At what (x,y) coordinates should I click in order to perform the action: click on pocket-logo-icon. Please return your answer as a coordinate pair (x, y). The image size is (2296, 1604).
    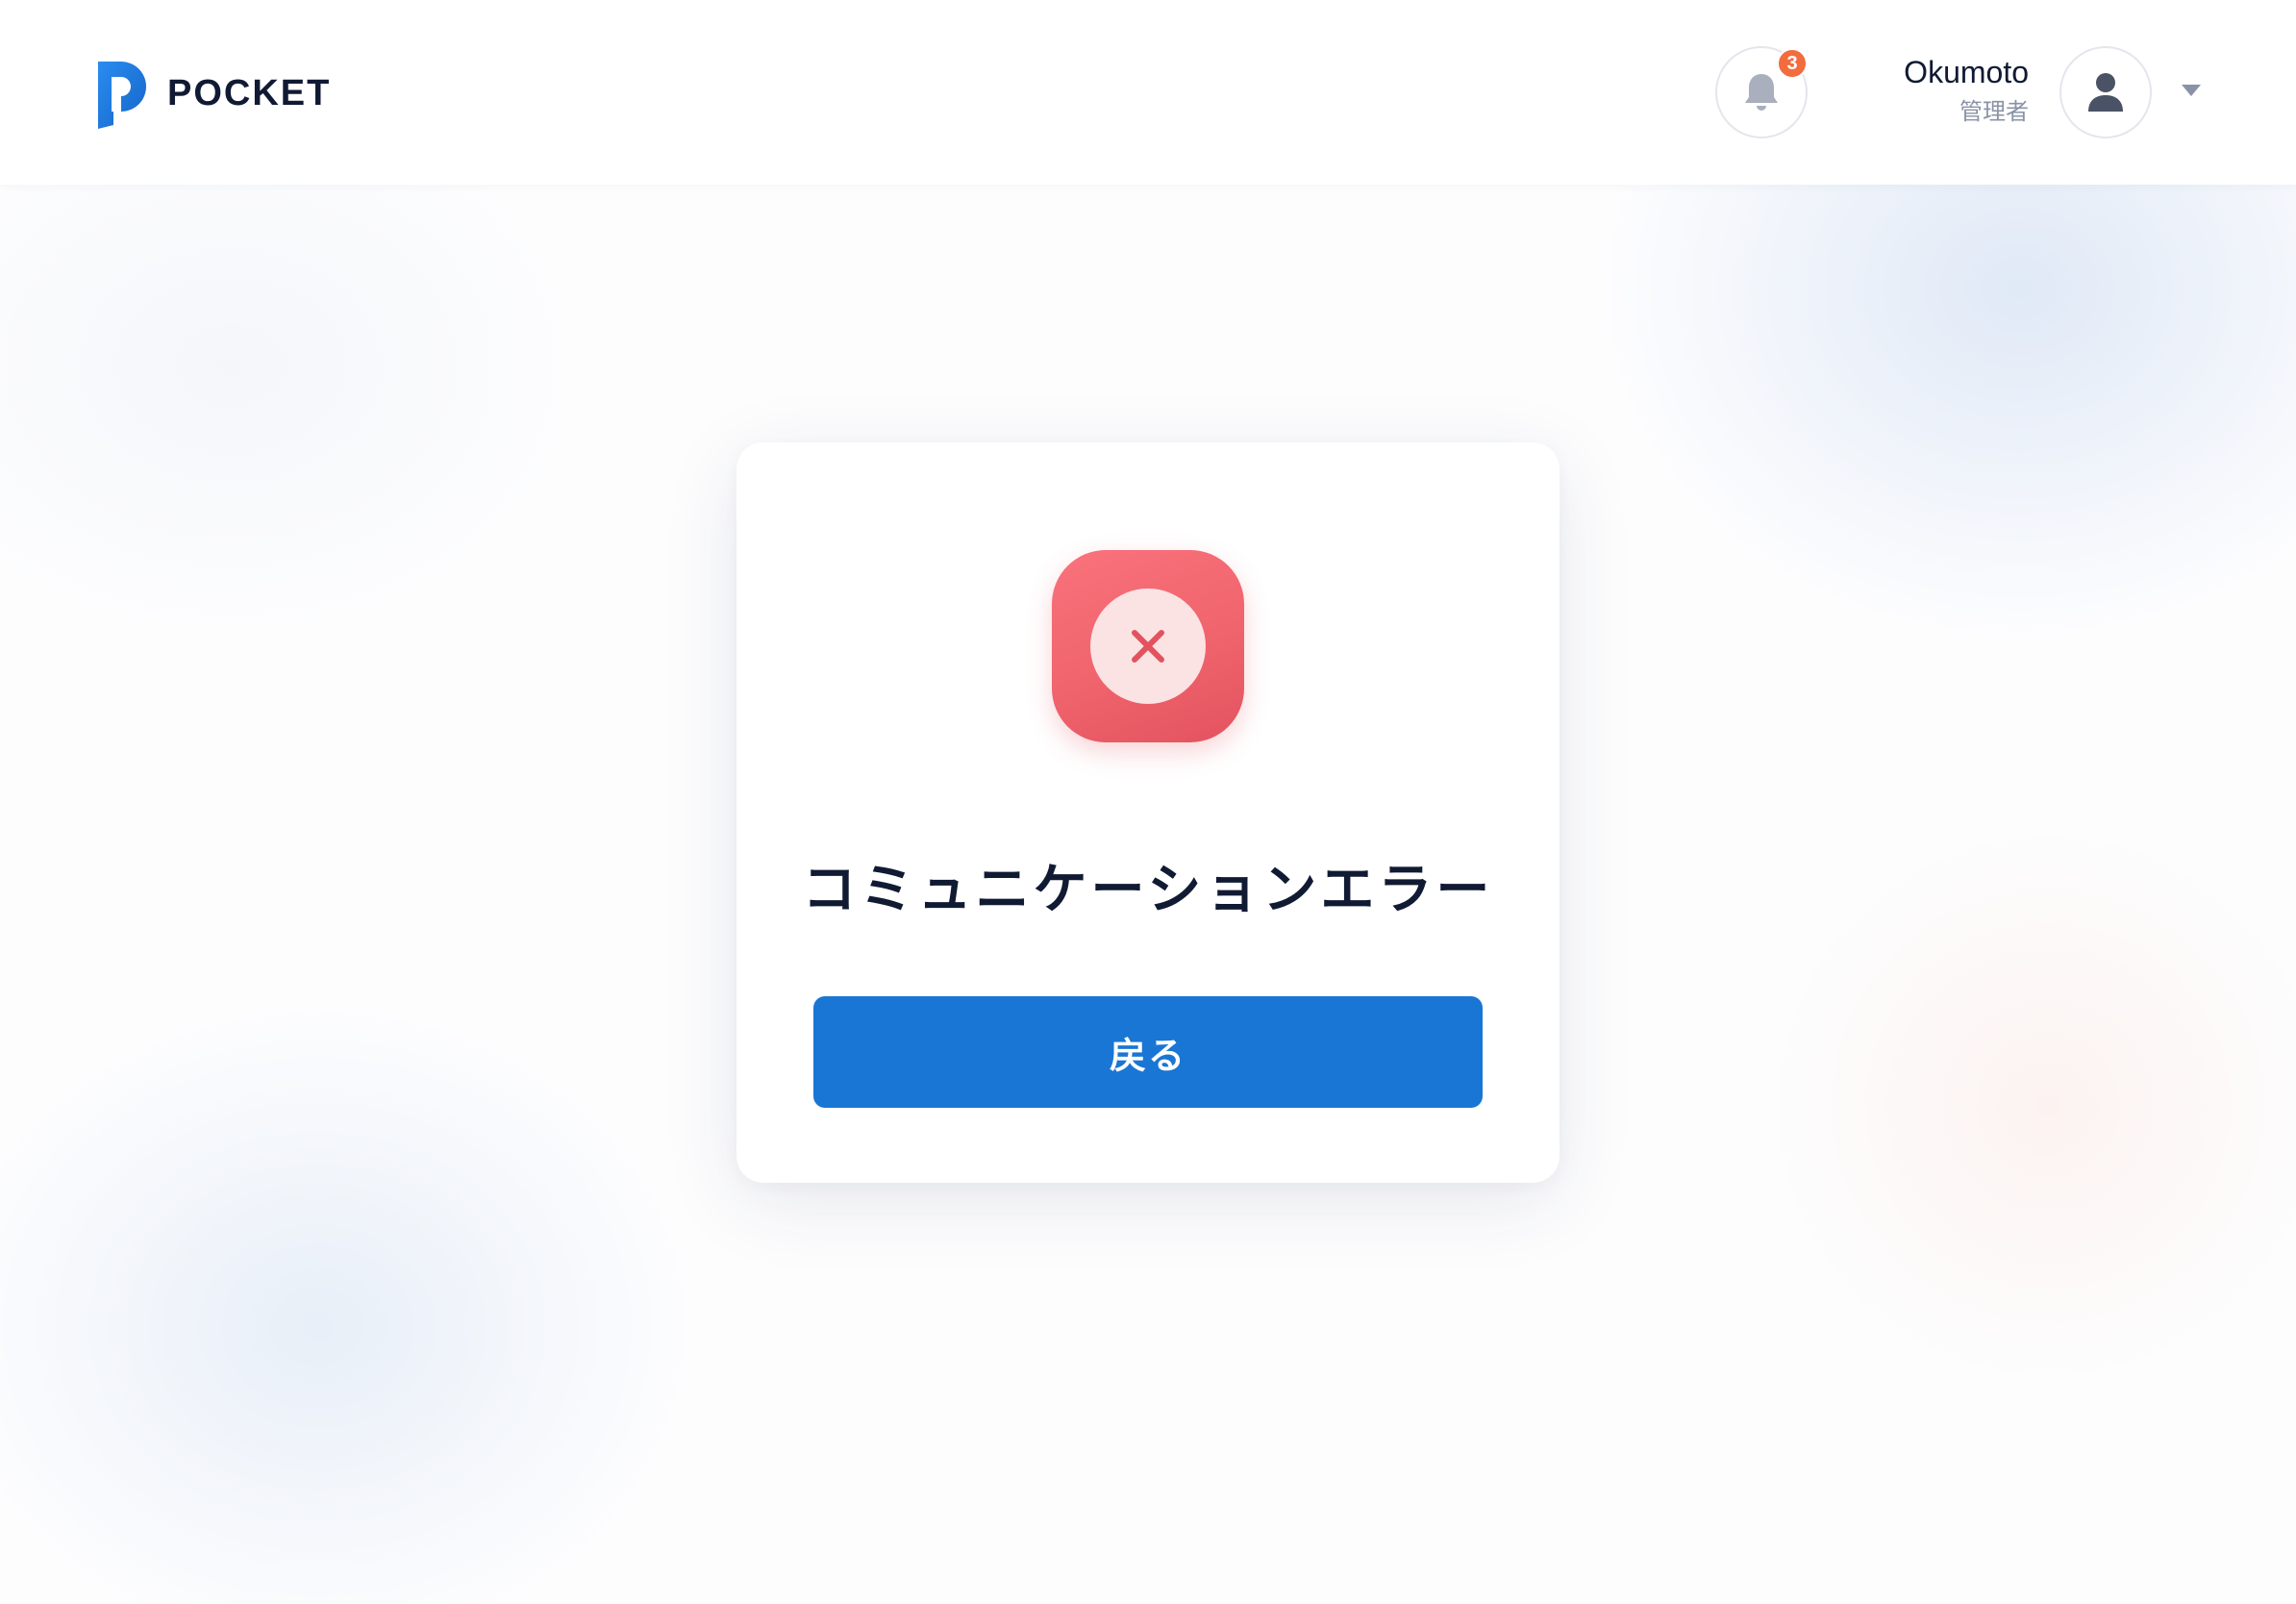
    Looking at the image, I should click on (122, 95).